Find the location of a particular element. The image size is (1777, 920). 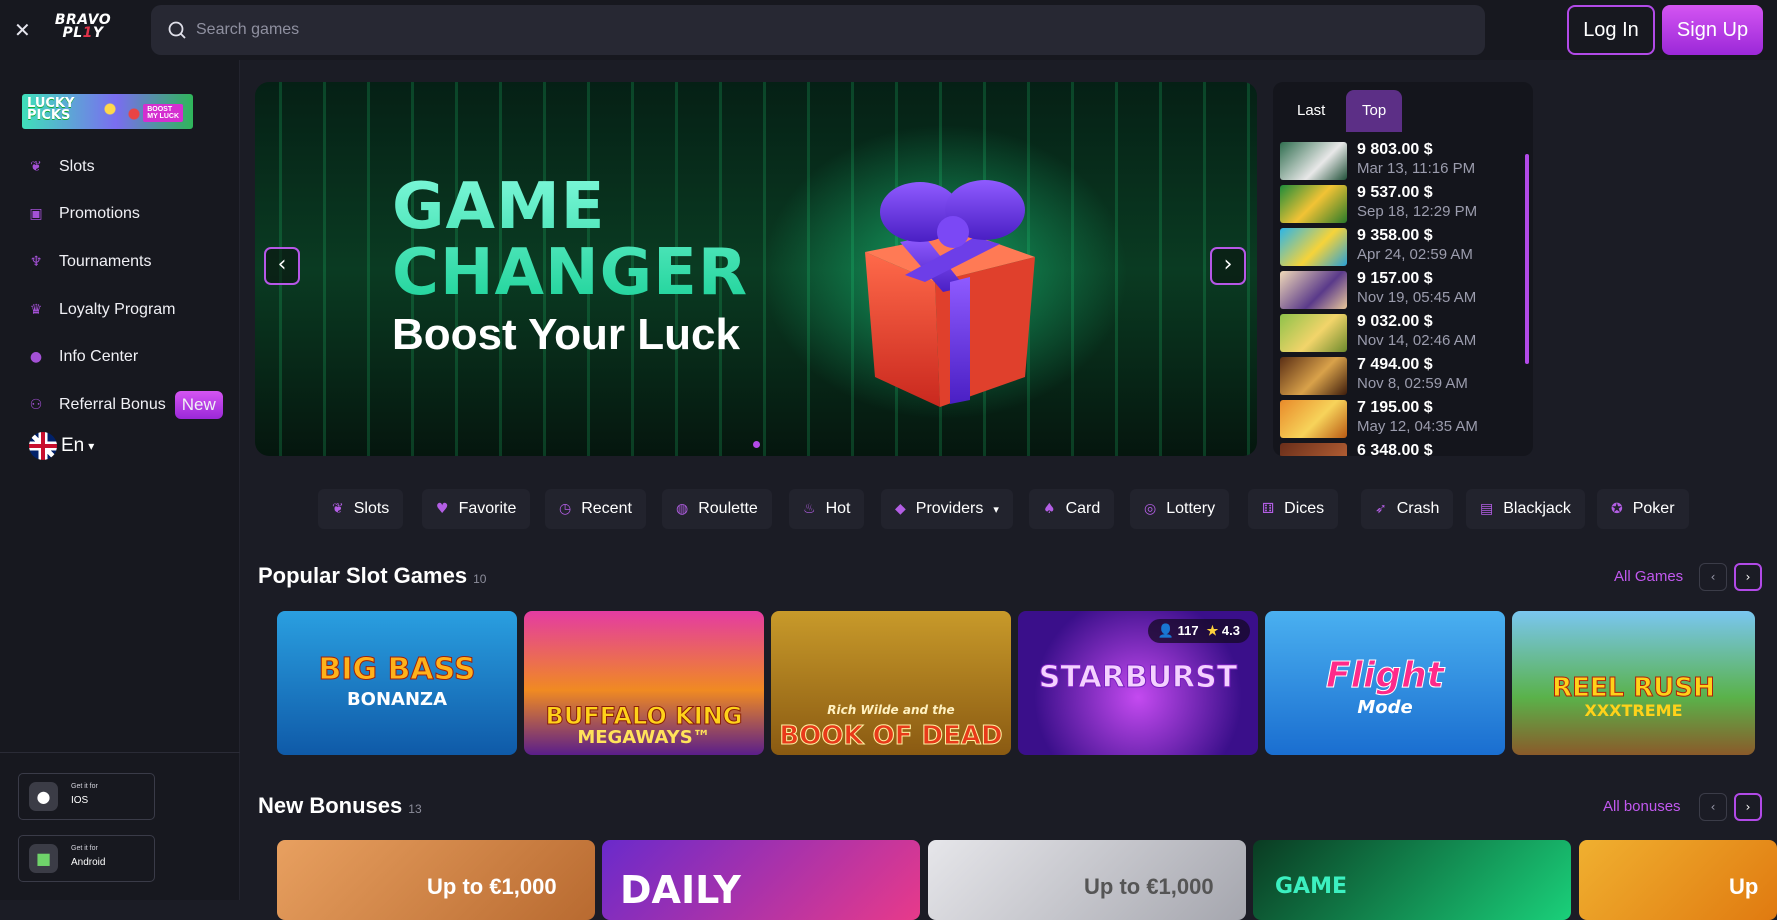

game-card-reel-rush: REEL RUSH XXXTREME is located at coordinates (1633, 683).